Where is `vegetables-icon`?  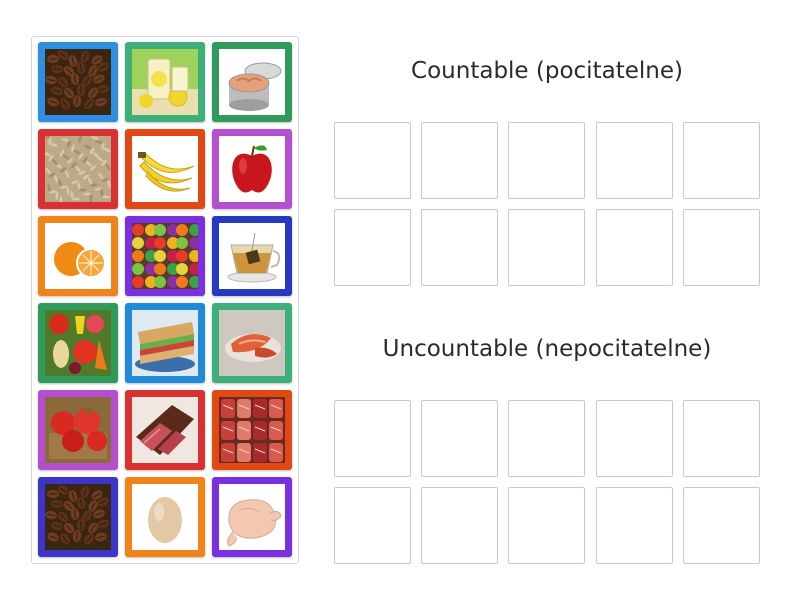 vegetables-icon is located at coordinates (78, 343).